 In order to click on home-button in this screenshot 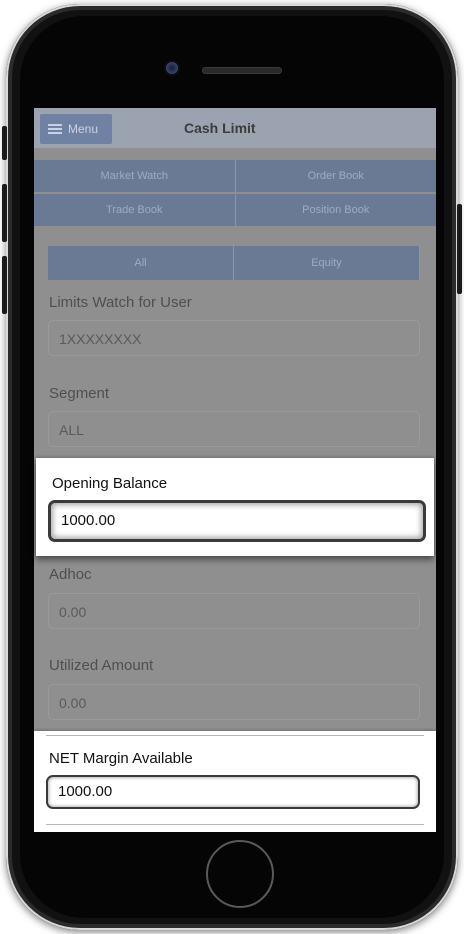, I will do `click(240, 874)`.